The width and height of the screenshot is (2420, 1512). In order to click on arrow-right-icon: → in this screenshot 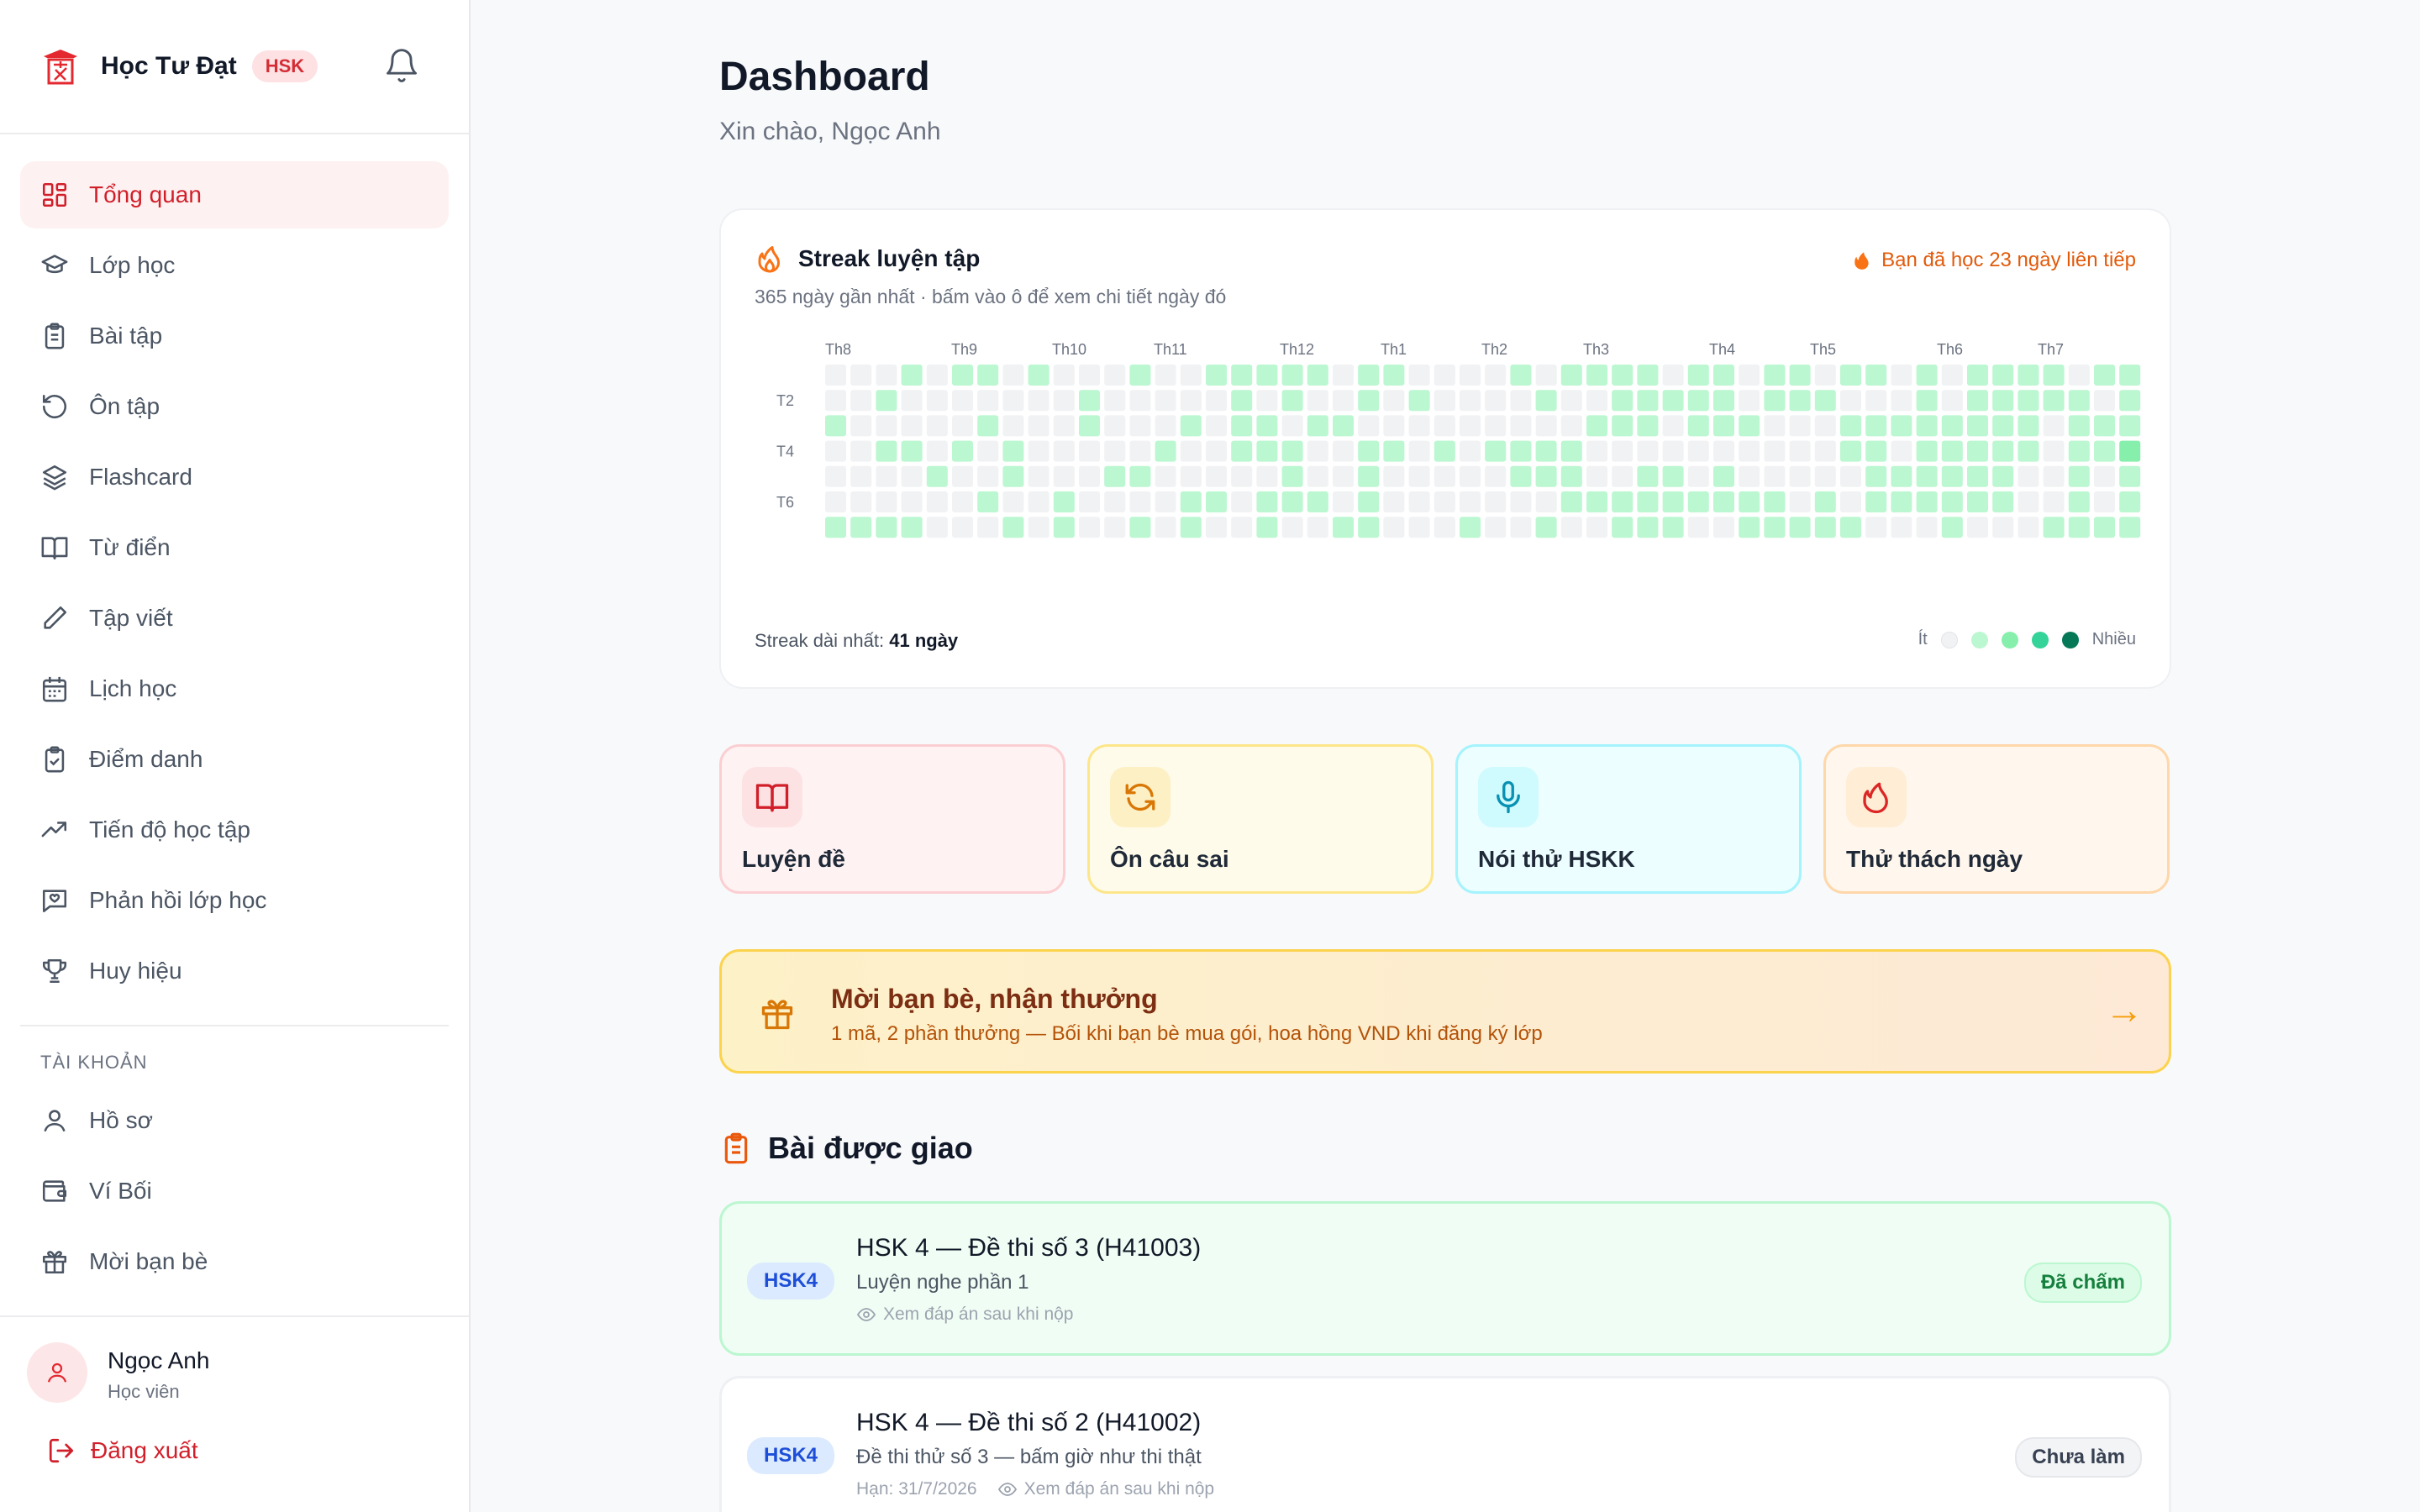, I will do `click(2124, 1009)`.